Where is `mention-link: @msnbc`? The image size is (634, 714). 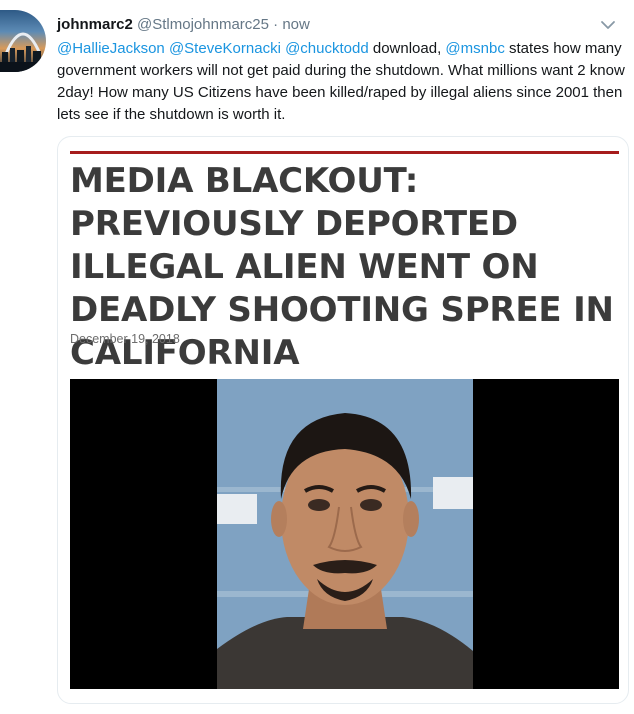
mention-link: @msnbc is located at coordinates (474, 48).